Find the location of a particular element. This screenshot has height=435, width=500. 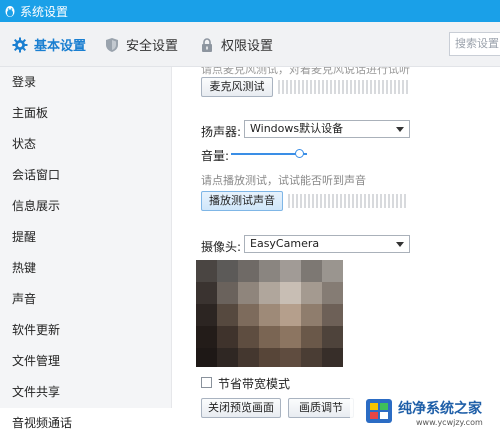

settings-tab-bar: 基本设置 安全设置 权限设置 搜索设置 is located at coordinates (250, 44).